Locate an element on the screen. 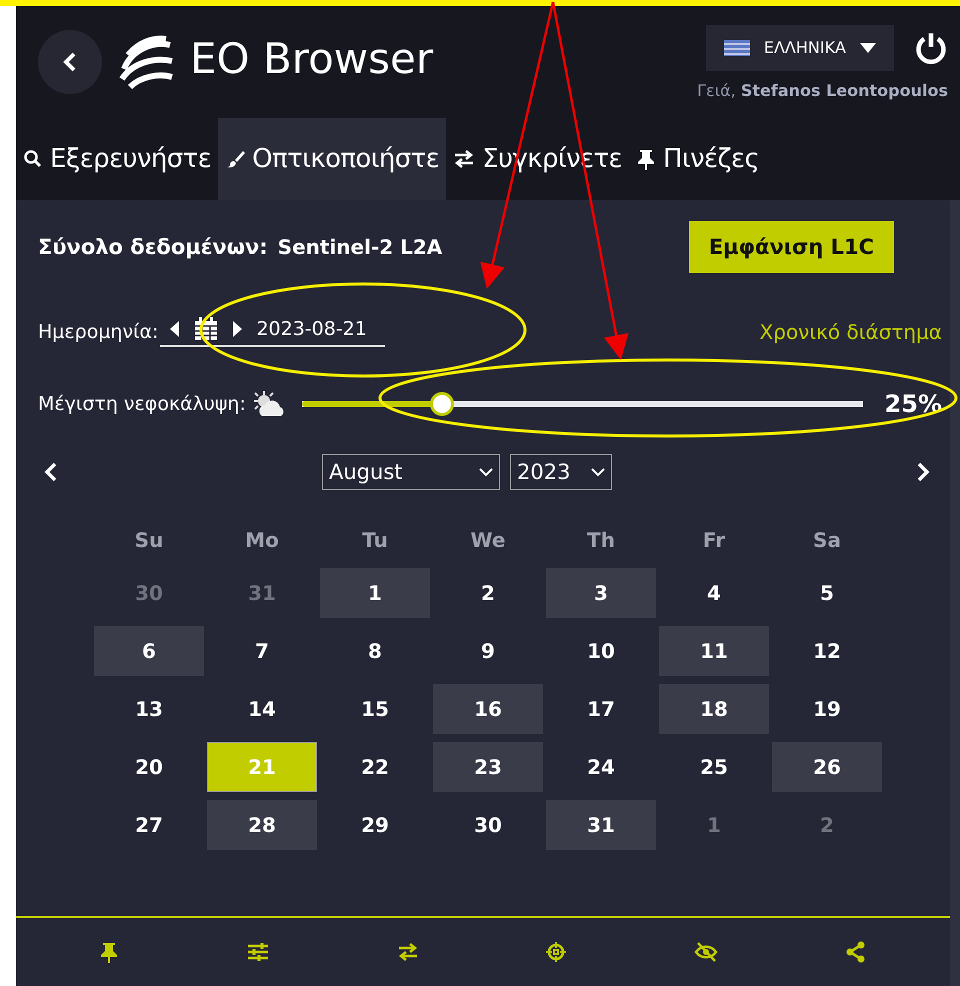 Image resolution: width=960 pixels, height=986 pixels. weekday-label: Sa is located at coordinates (827, 540).